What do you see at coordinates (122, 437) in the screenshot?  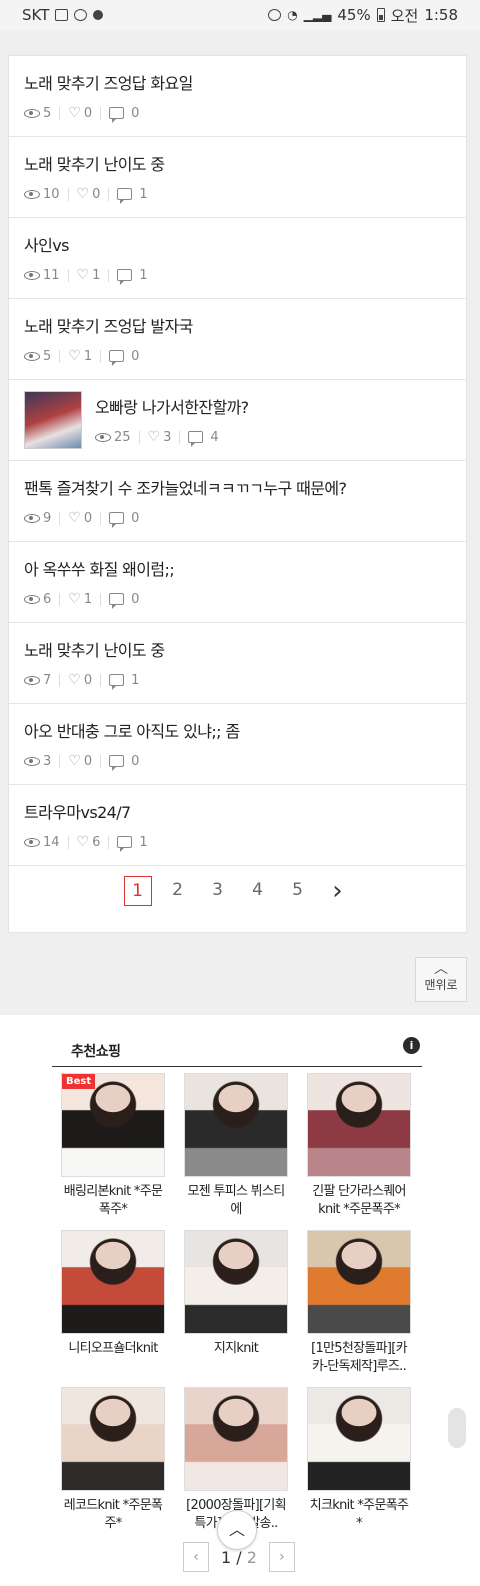 I see `view-count: 25` at bounding box center [122, 437].